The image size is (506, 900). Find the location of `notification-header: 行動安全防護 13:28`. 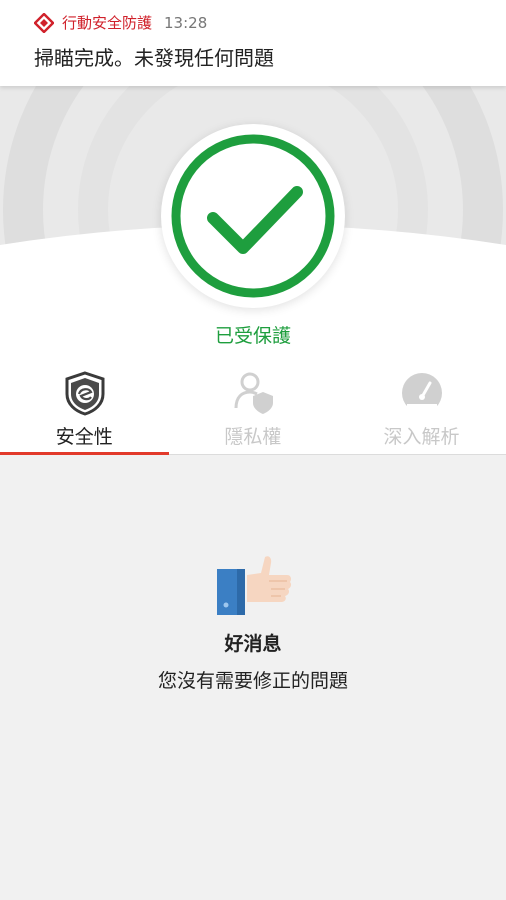

notification-header: 行動安全防護 13:28 is located at coordinates (120, 22).